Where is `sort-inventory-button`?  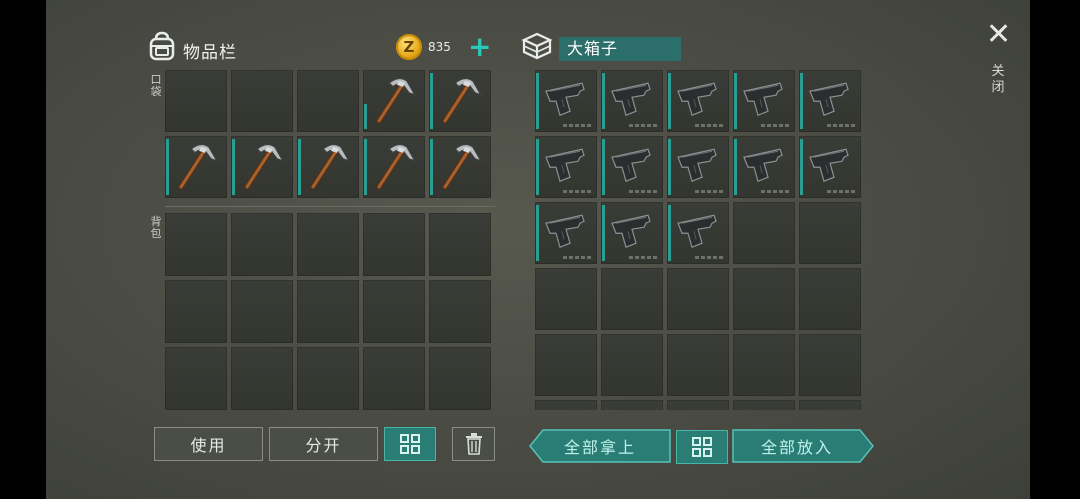
sort-inventory-button is located at coordinates (410, 444).